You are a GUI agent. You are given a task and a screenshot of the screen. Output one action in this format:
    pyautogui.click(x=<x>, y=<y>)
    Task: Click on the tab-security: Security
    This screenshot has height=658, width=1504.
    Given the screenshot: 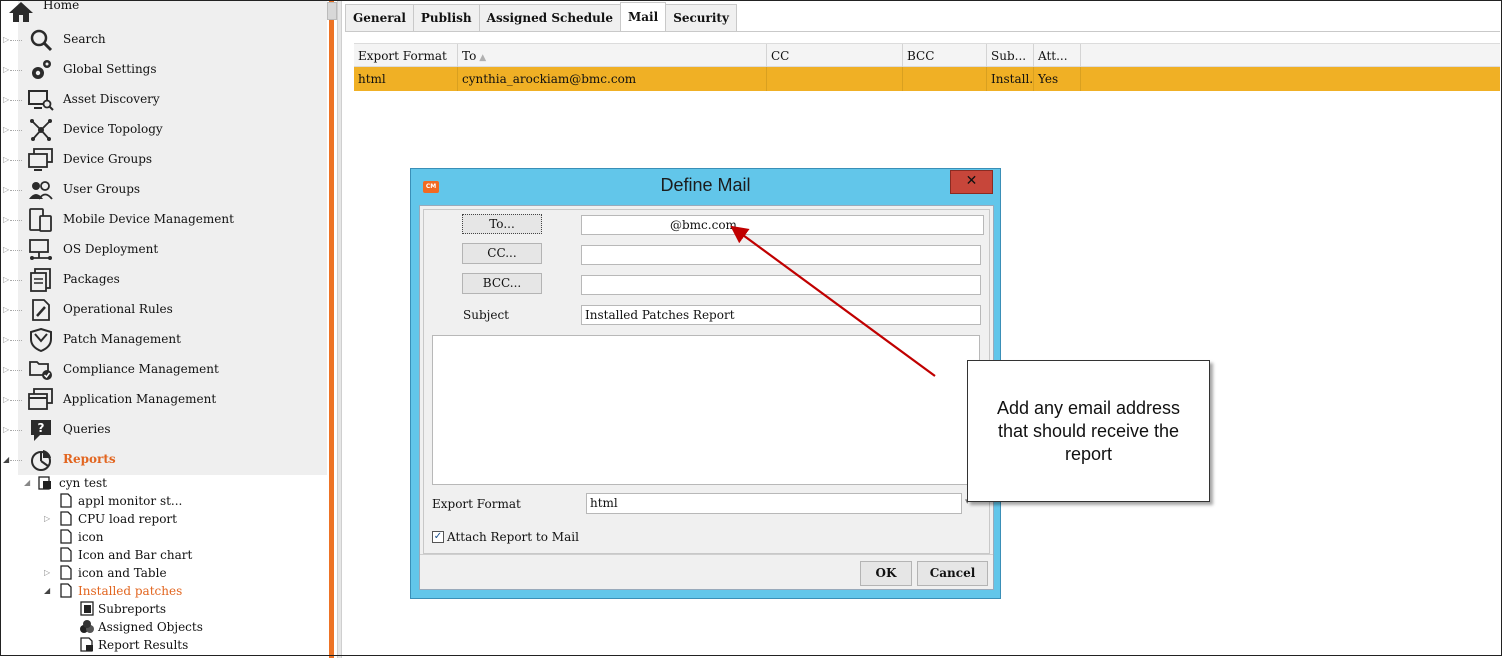 What is the action you would take?
    pyautogui.click(x=701, y=17)
    